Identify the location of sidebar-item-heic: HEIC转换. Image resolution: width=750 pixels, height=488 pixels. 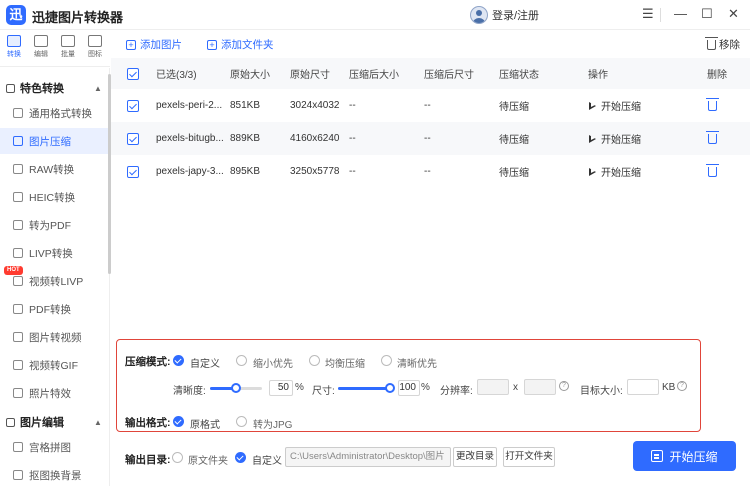
(54, 197).